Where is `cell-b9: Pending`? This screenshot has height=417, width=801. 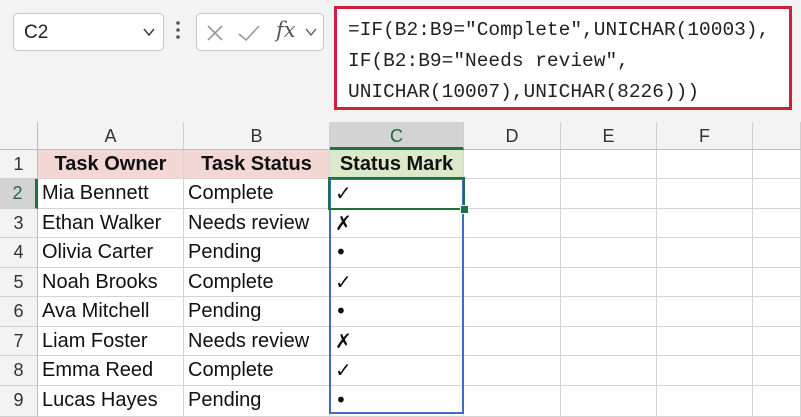
cell-b9: Pending is located at coordinates (257, 401).